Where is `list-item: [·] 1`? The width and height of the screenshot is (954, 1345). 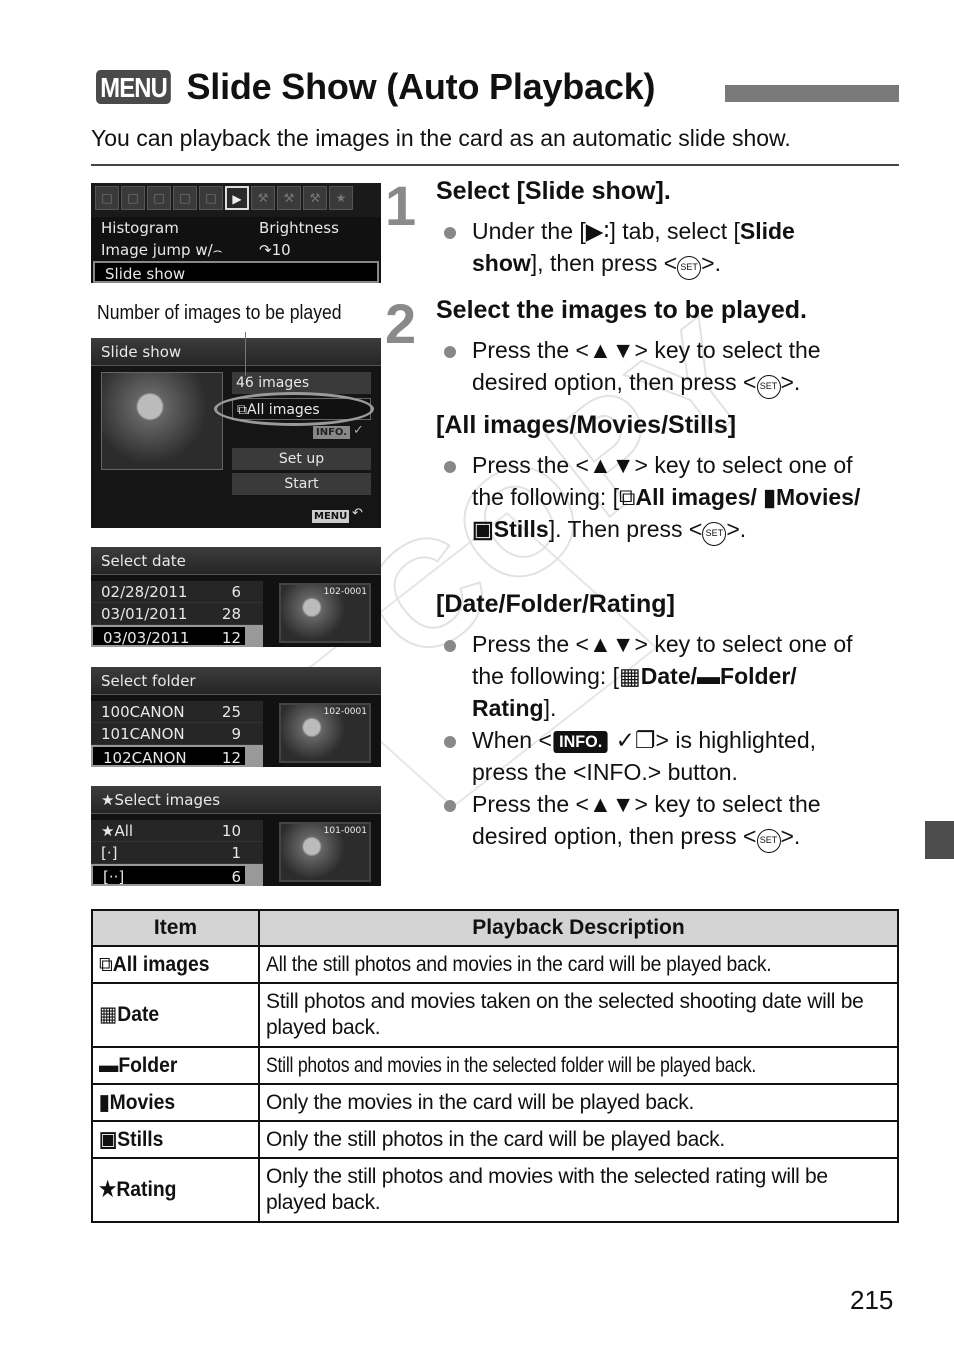
list-item: [·] 1 is located at coordinates (177, 853).